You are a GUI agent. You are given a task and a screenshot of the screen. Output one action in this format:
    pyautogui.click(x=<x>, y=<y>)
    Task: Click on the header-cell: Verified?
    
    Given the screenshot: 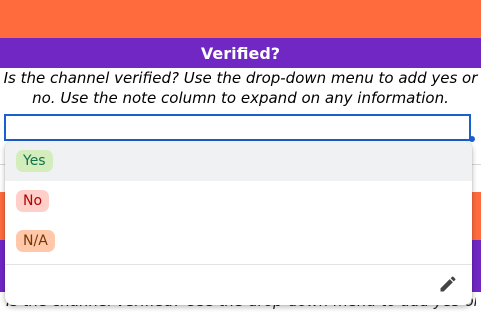 What is the action you would take?
    pyautogui.click(x=240, y=53)
    